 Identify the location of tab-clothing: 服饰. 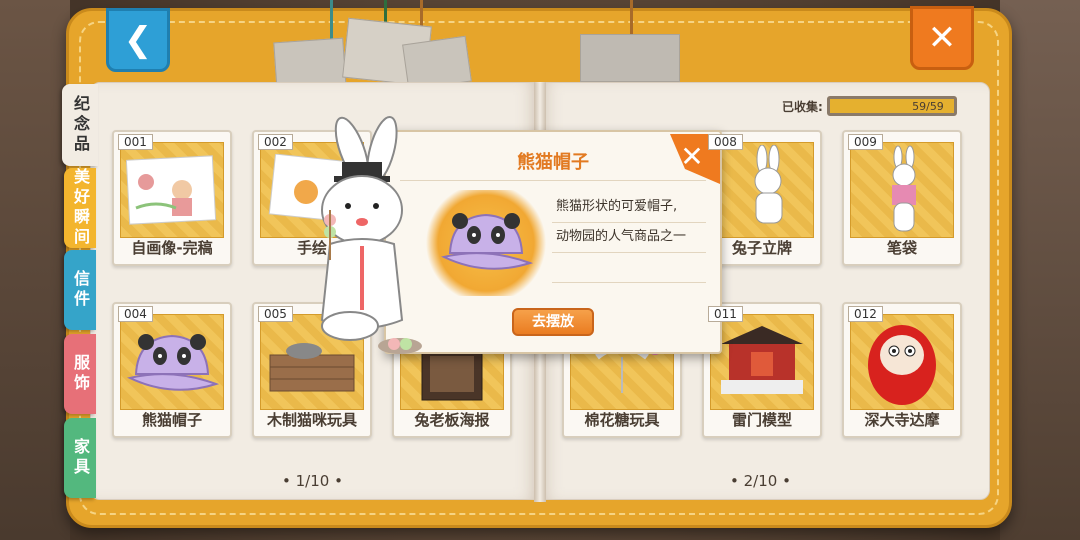
(80, 374).